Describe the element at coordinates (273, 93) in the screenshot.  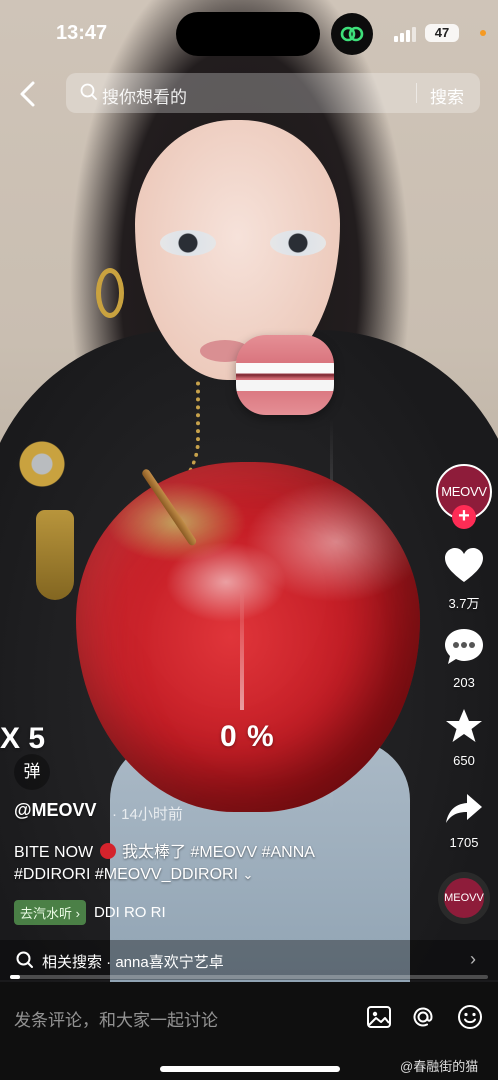
I see `search-bar: 搜你想看的 搜索` at that location.